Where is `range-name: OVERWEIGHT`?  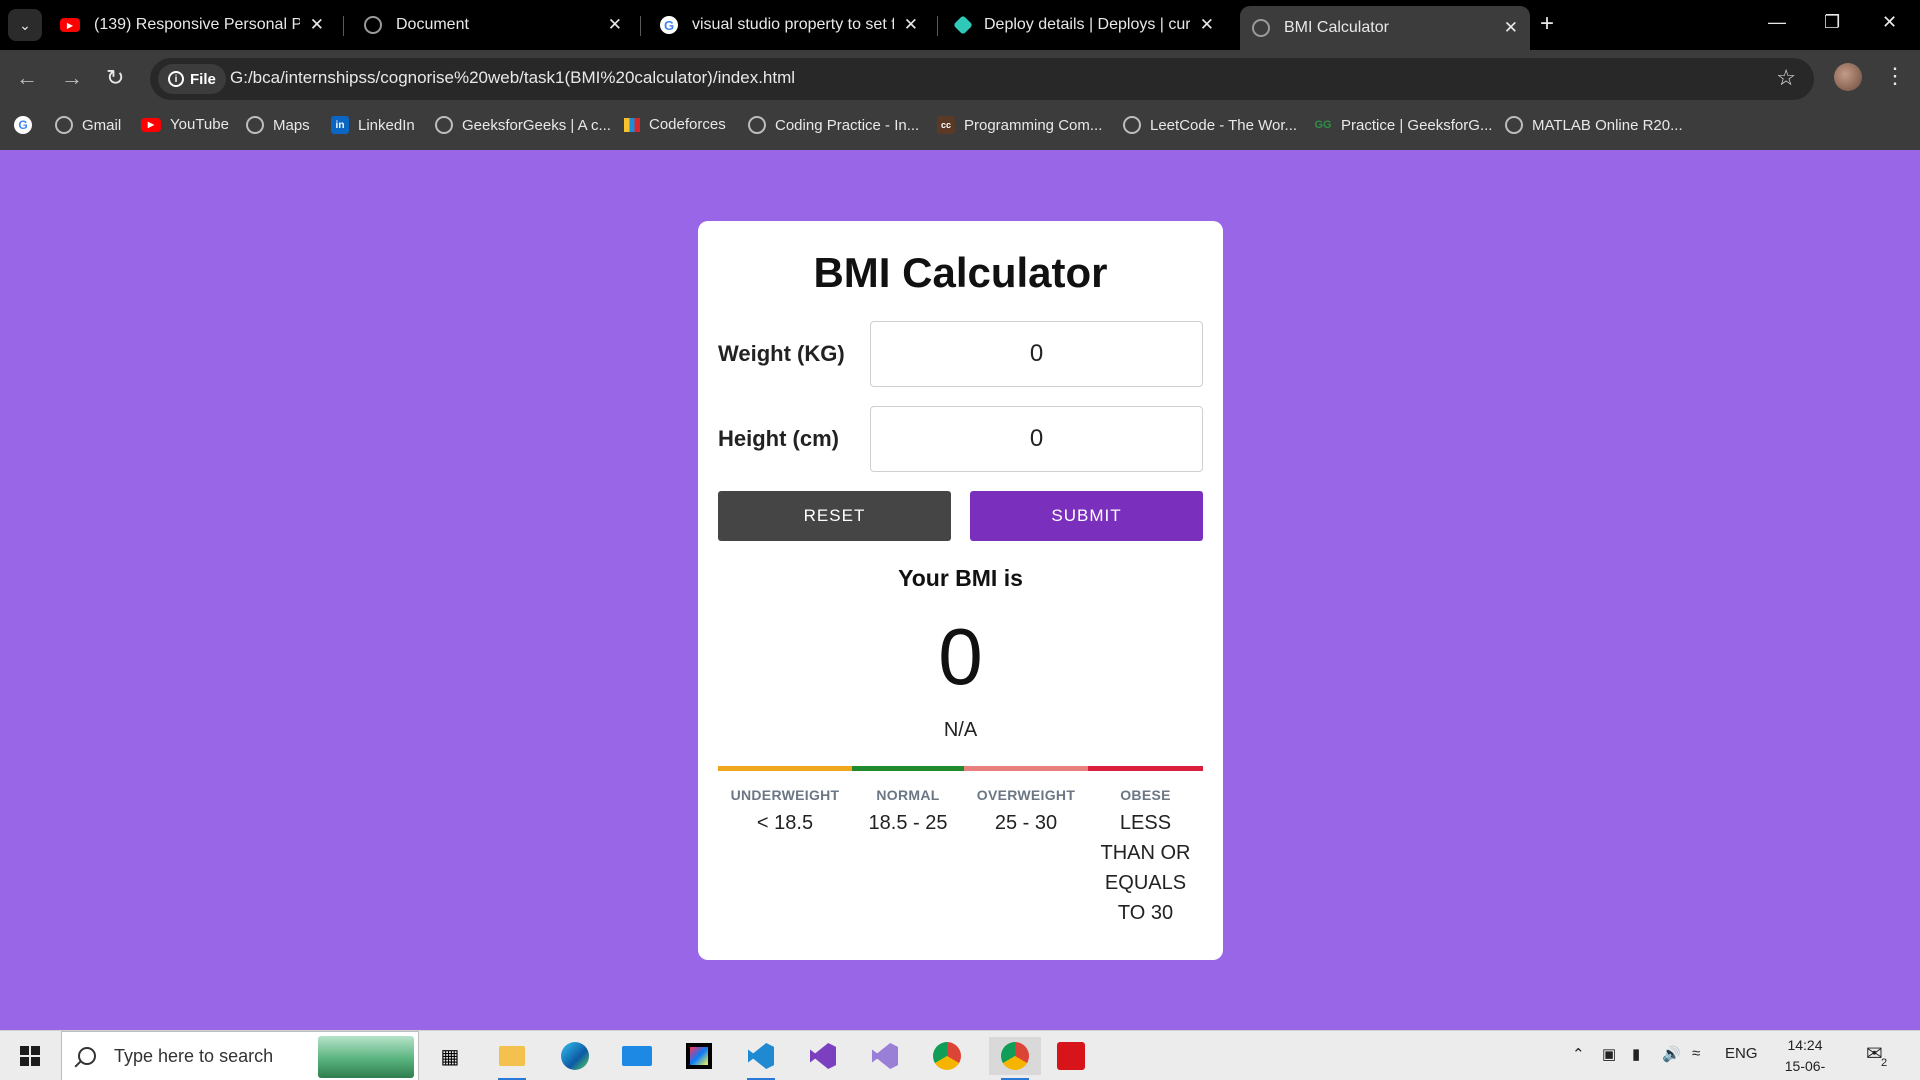
range-name: OVERWEIGHT is located at coordinates (1026, 795).